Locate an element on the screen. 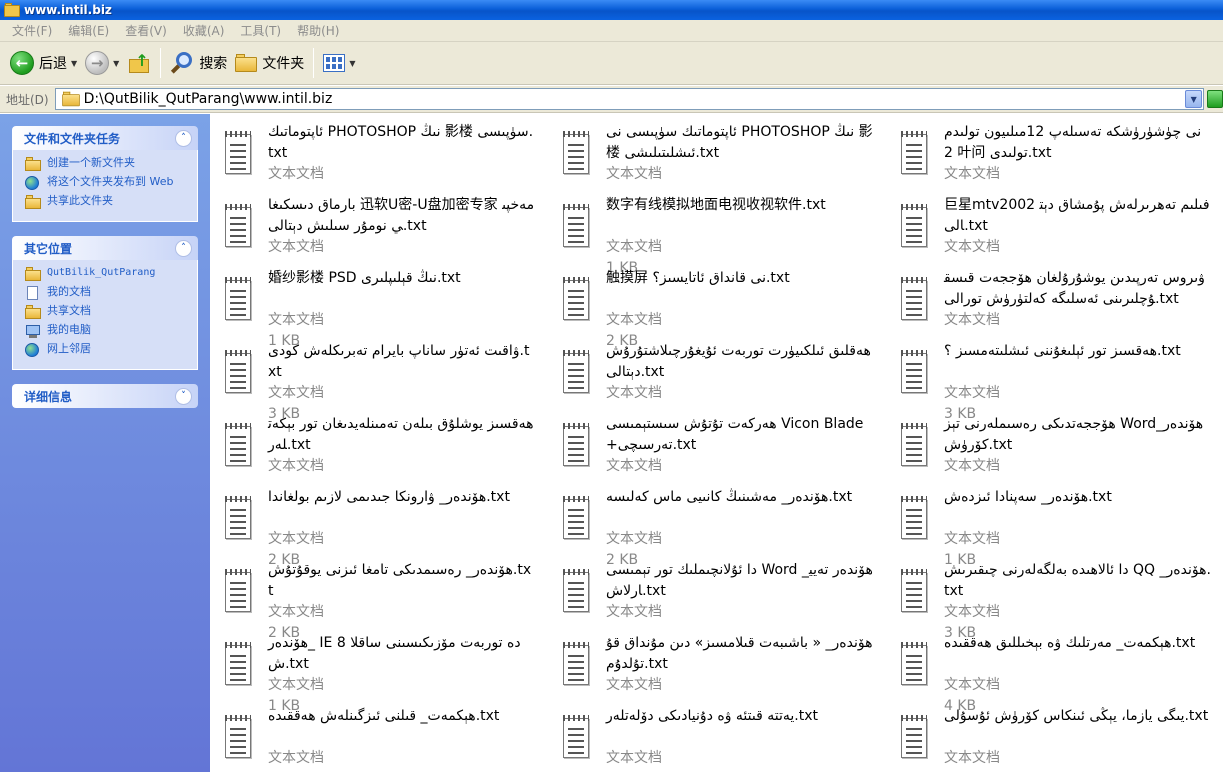 Image resolution: width=1223 pixels, height=772 pixels. details-panel: 详细信息 ˅ is located at coordinates (105, 396).